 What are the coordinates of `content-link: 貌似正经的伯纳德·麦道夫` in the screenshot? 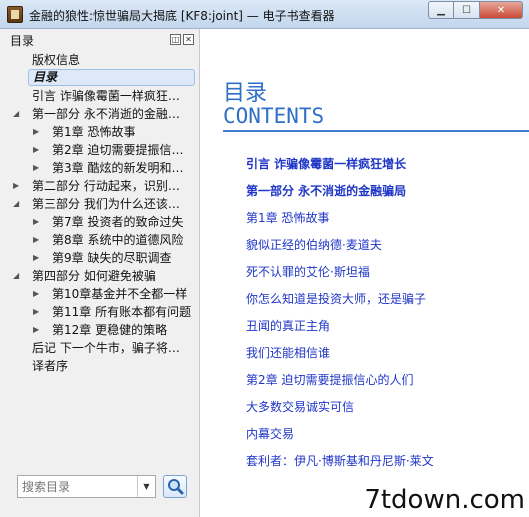 It's located at (314, 244).